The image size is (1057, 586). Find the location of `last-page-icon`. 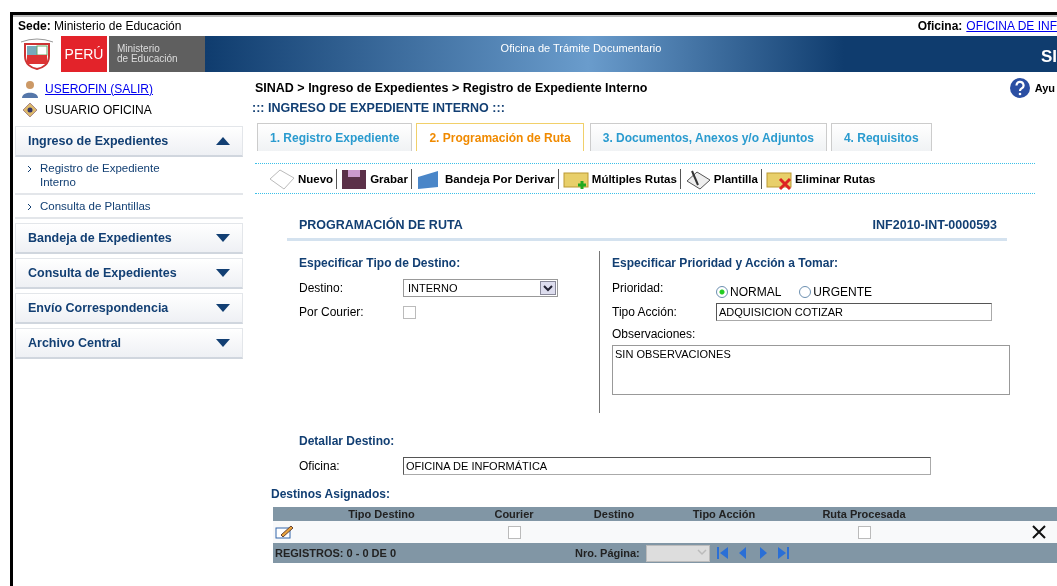

last-page-icon is located at coordinates (782, 553).